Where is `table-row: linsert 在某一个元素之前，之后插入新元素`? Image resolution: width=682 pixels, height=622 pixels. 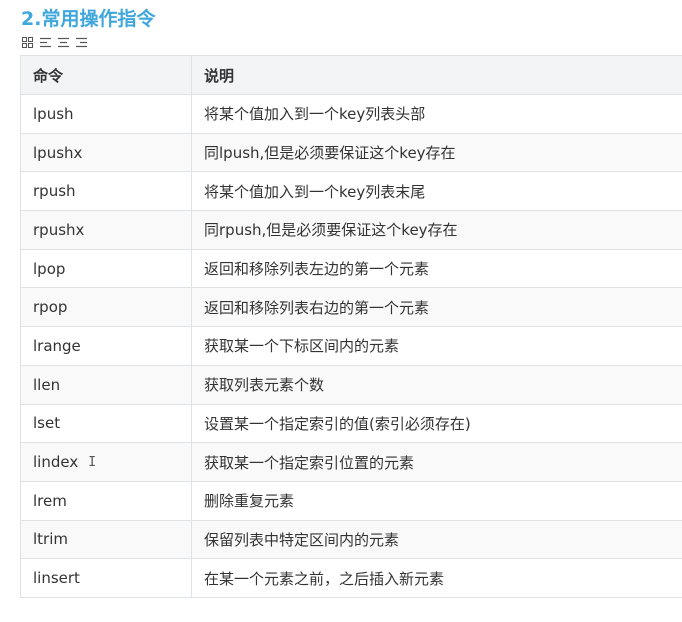
table-row: linsert 在某一个元素之前，之后插入新元素 is located at coordinates (351, 578).